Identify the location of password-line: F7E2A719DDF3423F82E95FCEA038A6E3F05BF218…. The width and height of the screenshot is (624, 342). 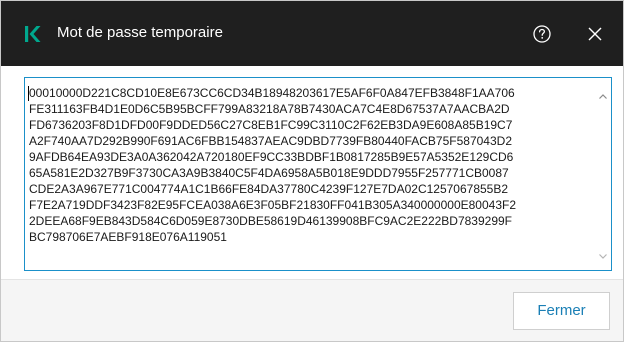
(273, 205).